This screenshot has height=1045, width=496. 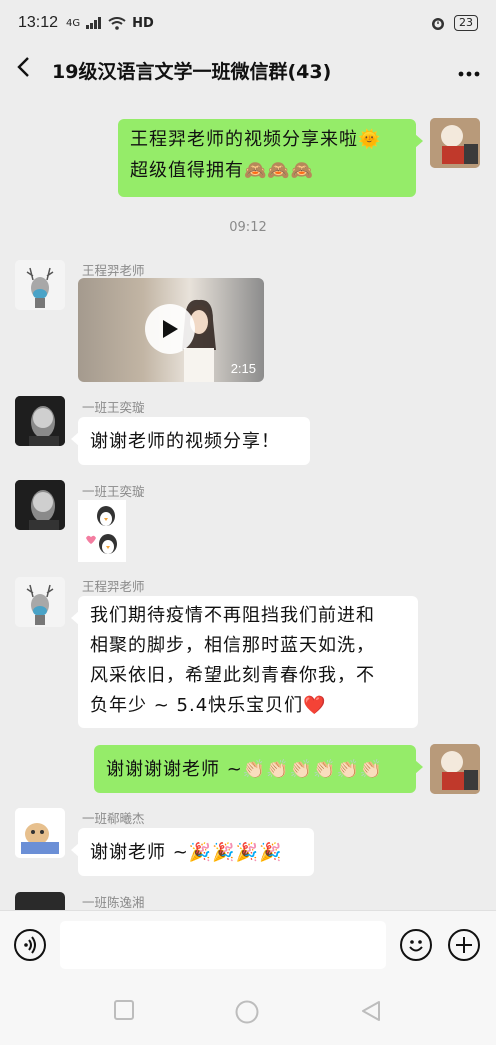 What do you see at coordinates (371, 1011) in the screenshot?
I see `back-nav-button` at bounding box center [371, 1011].